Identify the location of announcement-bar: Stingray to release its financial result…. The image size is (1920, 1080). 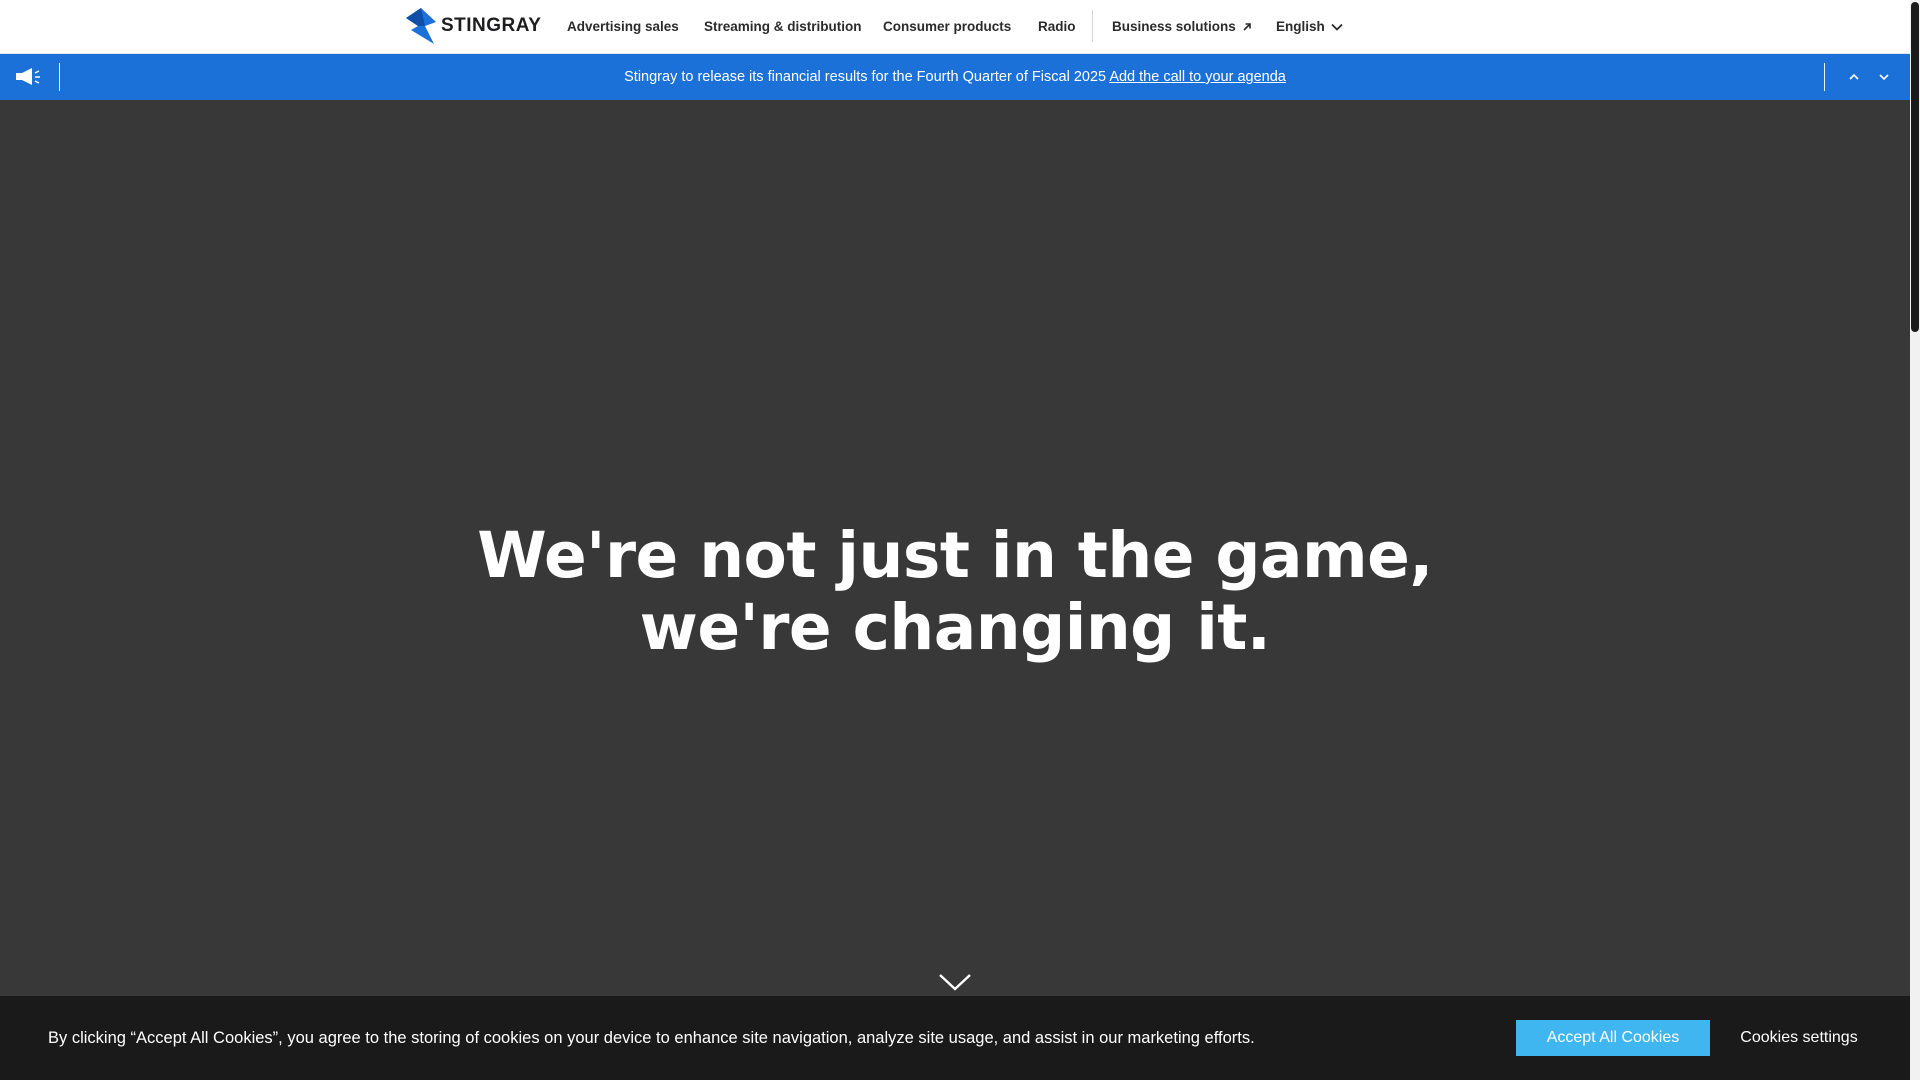
(955, 77).